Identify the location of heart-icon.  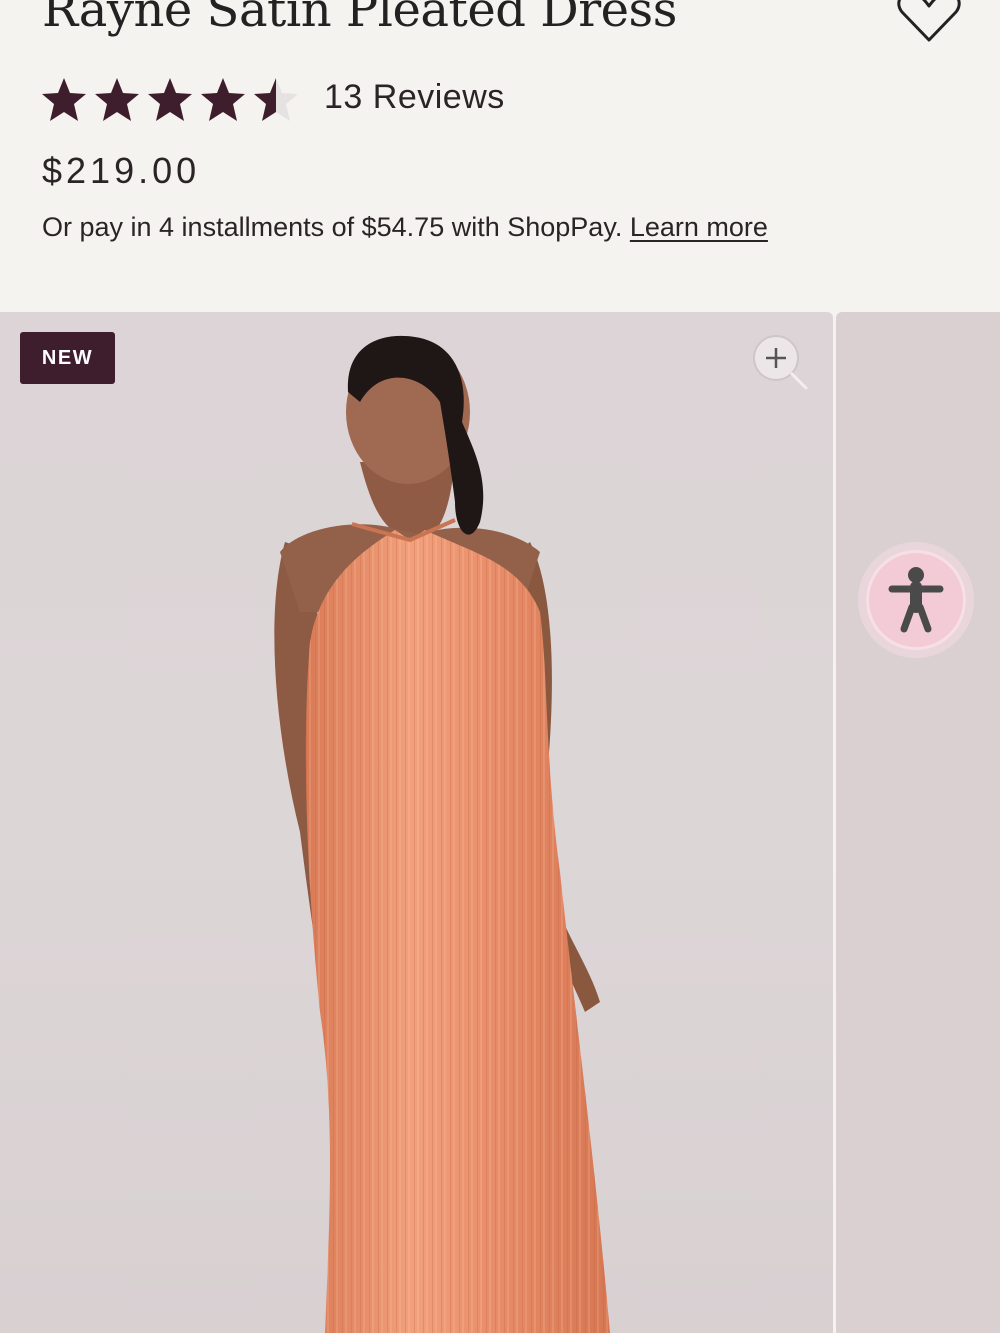
(929, 22).